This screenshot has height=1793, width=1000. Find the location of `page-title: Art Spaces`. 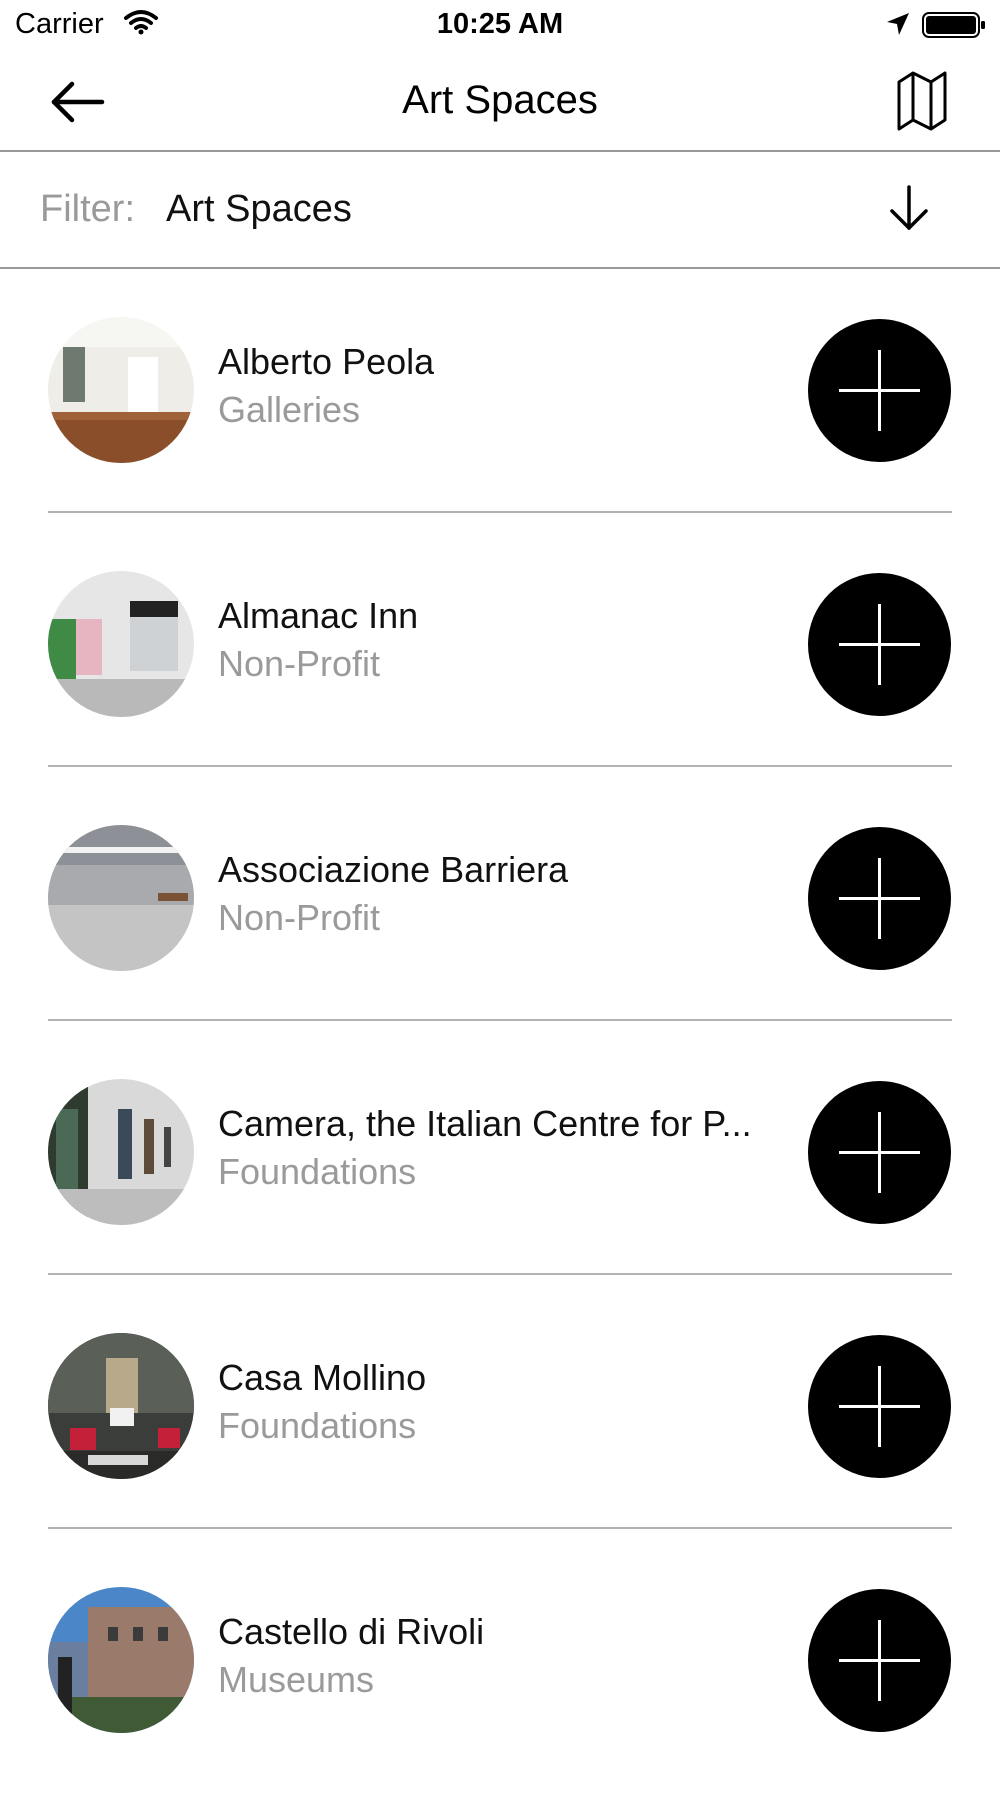

page-title: Art Spaces is located at coordinates (500, 100).